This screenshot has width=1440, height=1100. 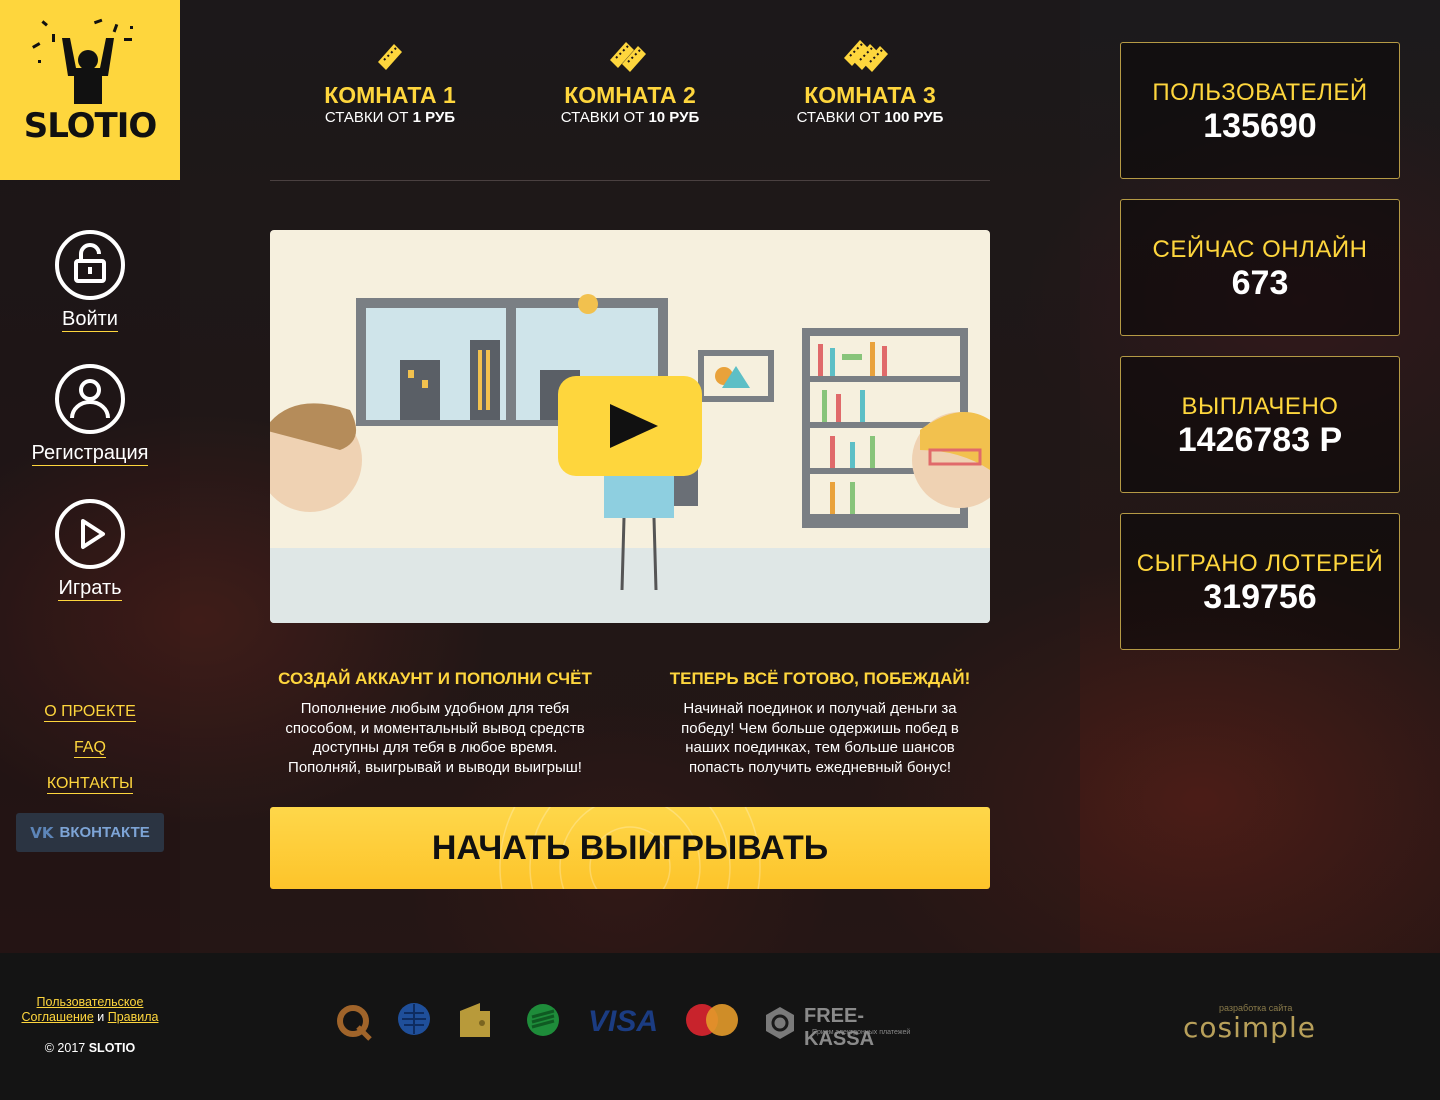 I want to click on room-3: КОМНАТА 3 СТАВКИ ОТ 100 РУБ, so click(x=870, y=83).